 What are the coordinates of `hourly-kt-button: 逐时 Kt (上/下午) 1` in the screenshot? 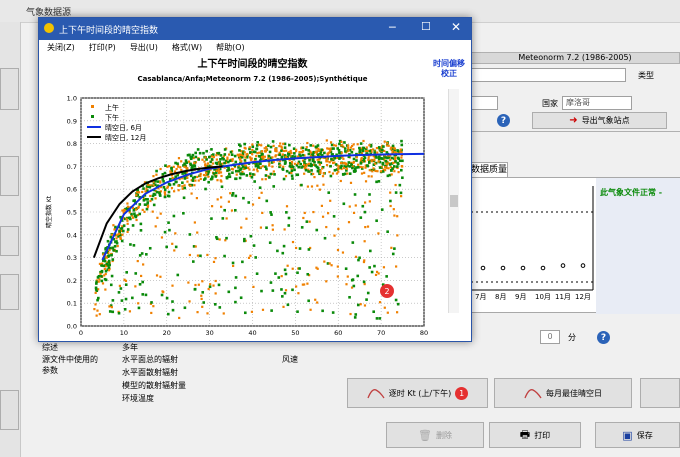 It's located at (417, 393).